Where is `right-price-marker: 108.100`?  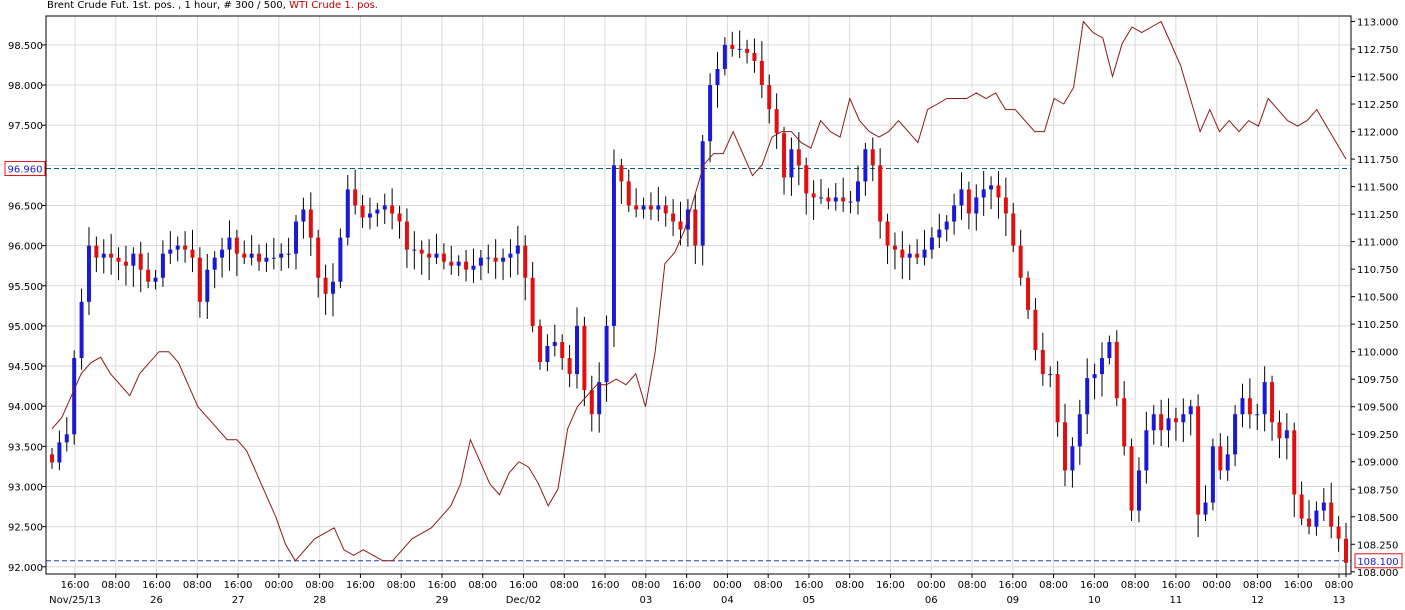 right-price-marker: 108.100 is located at coordinates (1378, 561).